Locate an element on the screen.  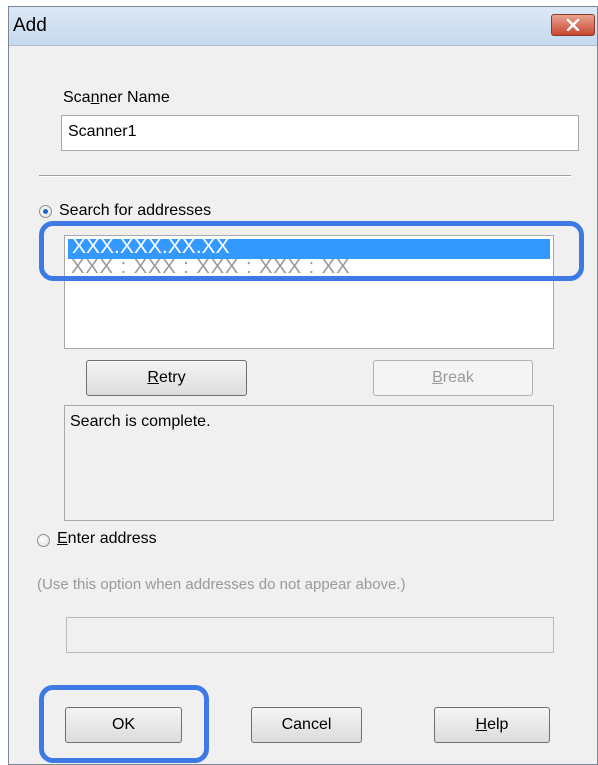
close-button is located at coordinates (573, 25).